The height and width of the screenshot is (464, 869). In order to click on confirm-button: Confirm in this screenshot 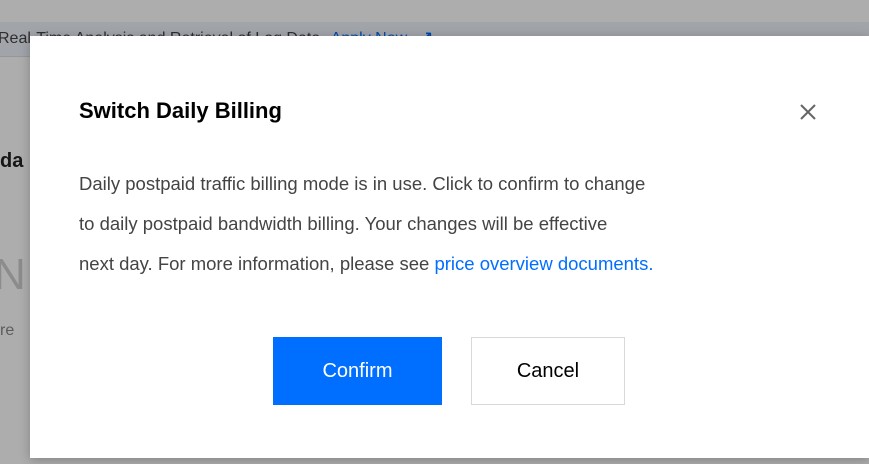, I will do `click(357, 371)`.